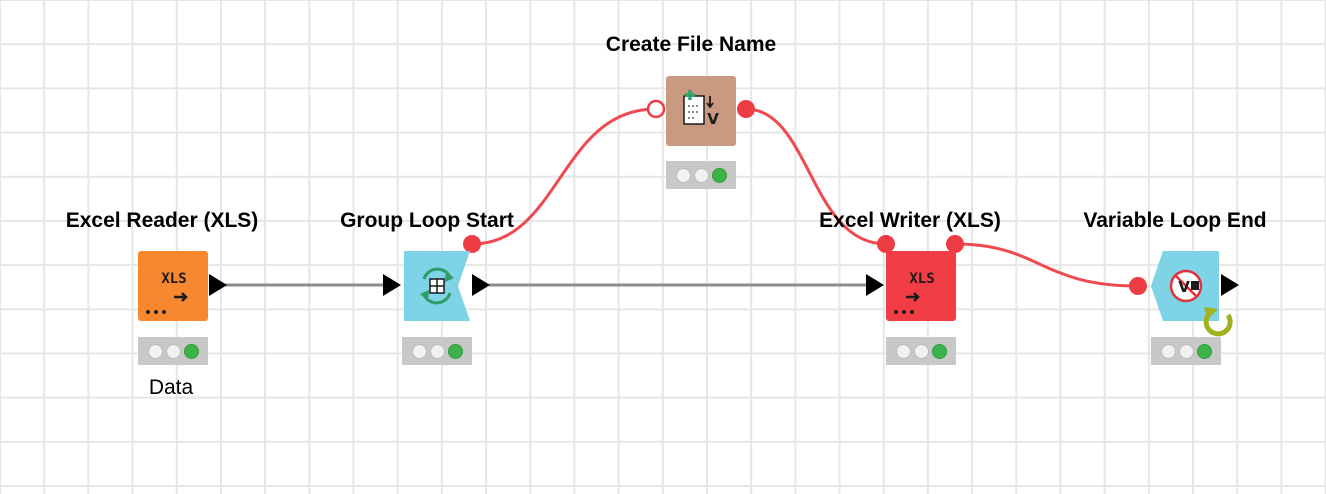  Describe the element at coordinates (746, 109) in the screenshot. I see `create-file-name-flow-out-port` at that location.